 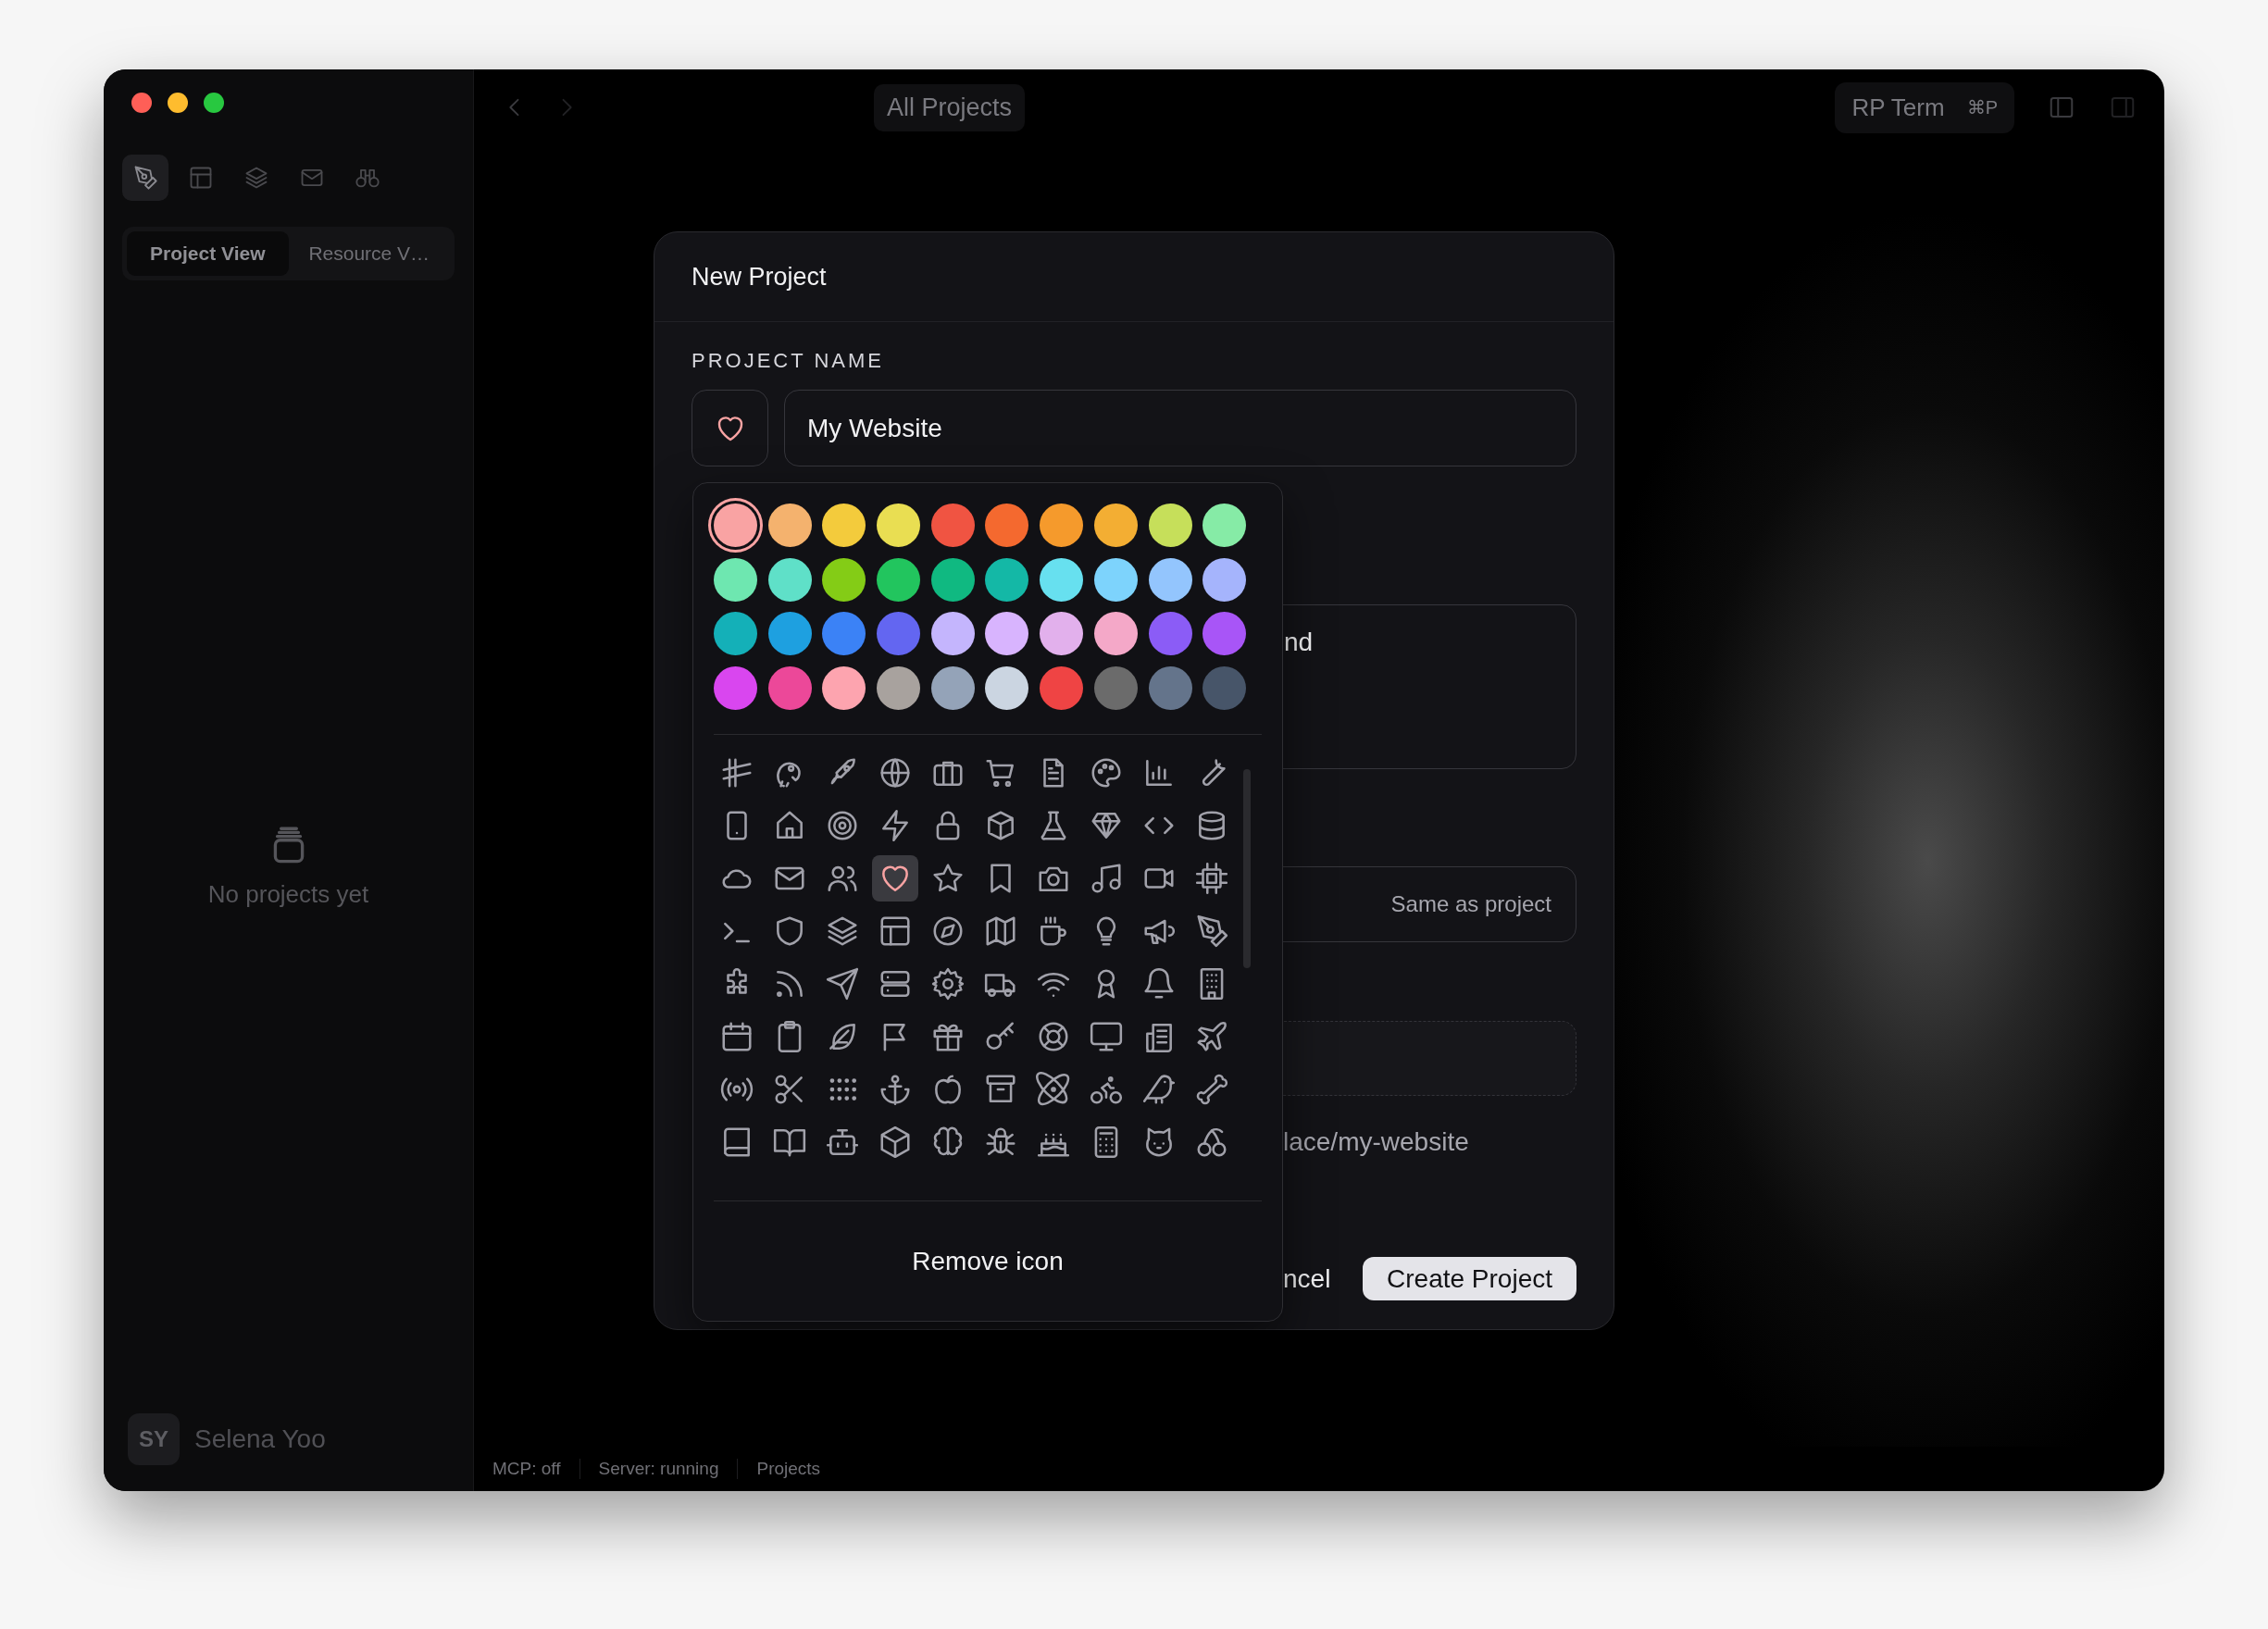 What do you see at coordinates (1180, 428) in the screenshot?
I see `name-input: My Website` at bounding box center [1180, 428].